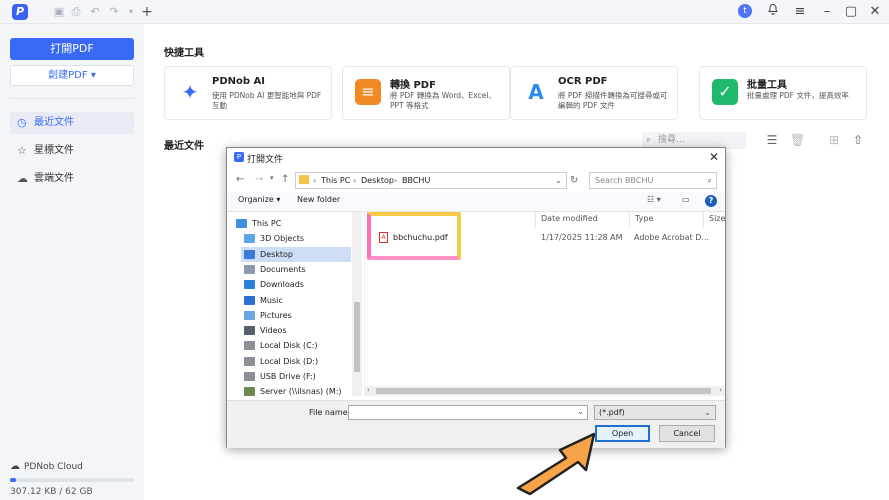  What do you see at coordinates (772, 140) in the screenshot?
I see `list-view-icon: ☰` at bounding box center [772, 140].